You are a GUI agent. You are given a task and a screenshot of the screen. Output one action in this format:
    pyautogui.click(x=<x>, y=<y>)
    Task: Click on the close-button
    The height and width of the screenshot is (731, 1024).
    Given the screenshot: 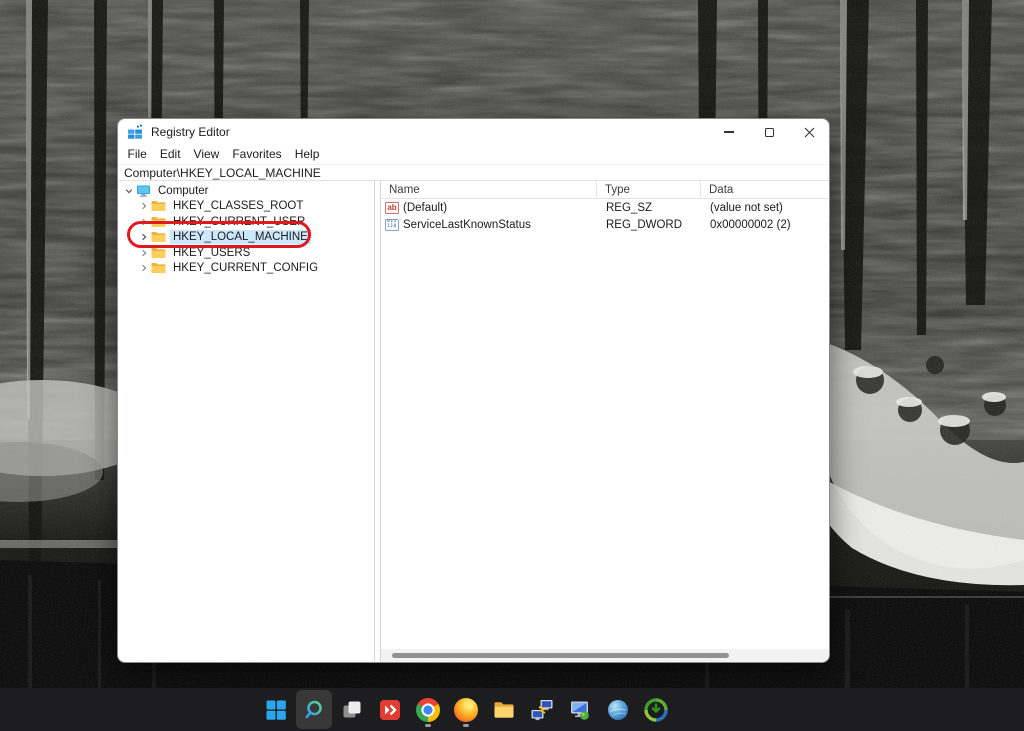 What is the action you would take?
    pyautogui.click(x=809, y=132)
    